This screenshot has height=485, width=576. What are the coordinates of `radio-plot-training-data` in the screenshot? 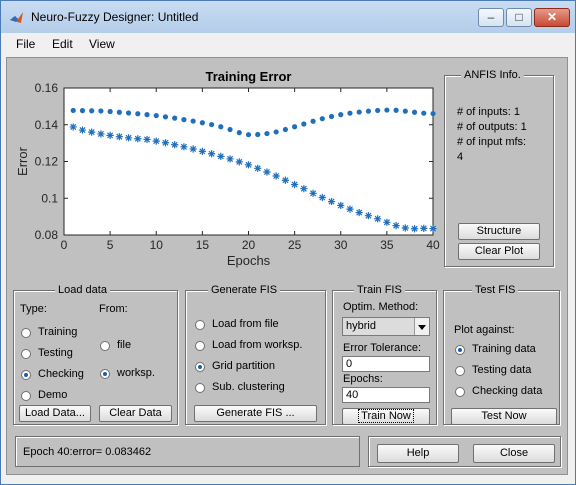 It's located at (460, 350).